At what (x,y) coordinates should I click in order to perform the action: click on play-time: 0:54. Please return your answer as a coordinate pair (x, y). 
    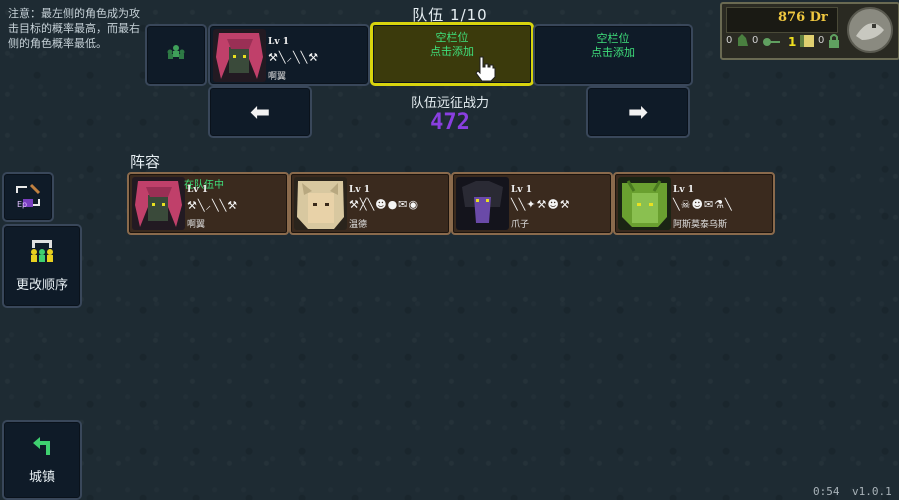
    Looking at the image, I should click on (826, 491).